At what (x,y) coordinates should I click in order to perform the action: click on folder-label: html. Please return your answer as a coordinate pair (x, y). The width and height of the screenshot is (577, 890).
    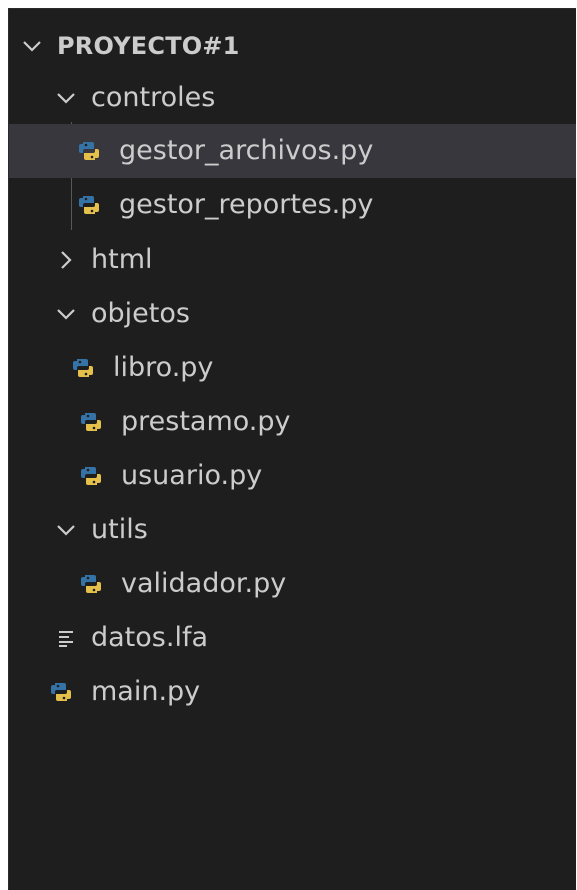
    Looking at the image, I should click on (122, 259).